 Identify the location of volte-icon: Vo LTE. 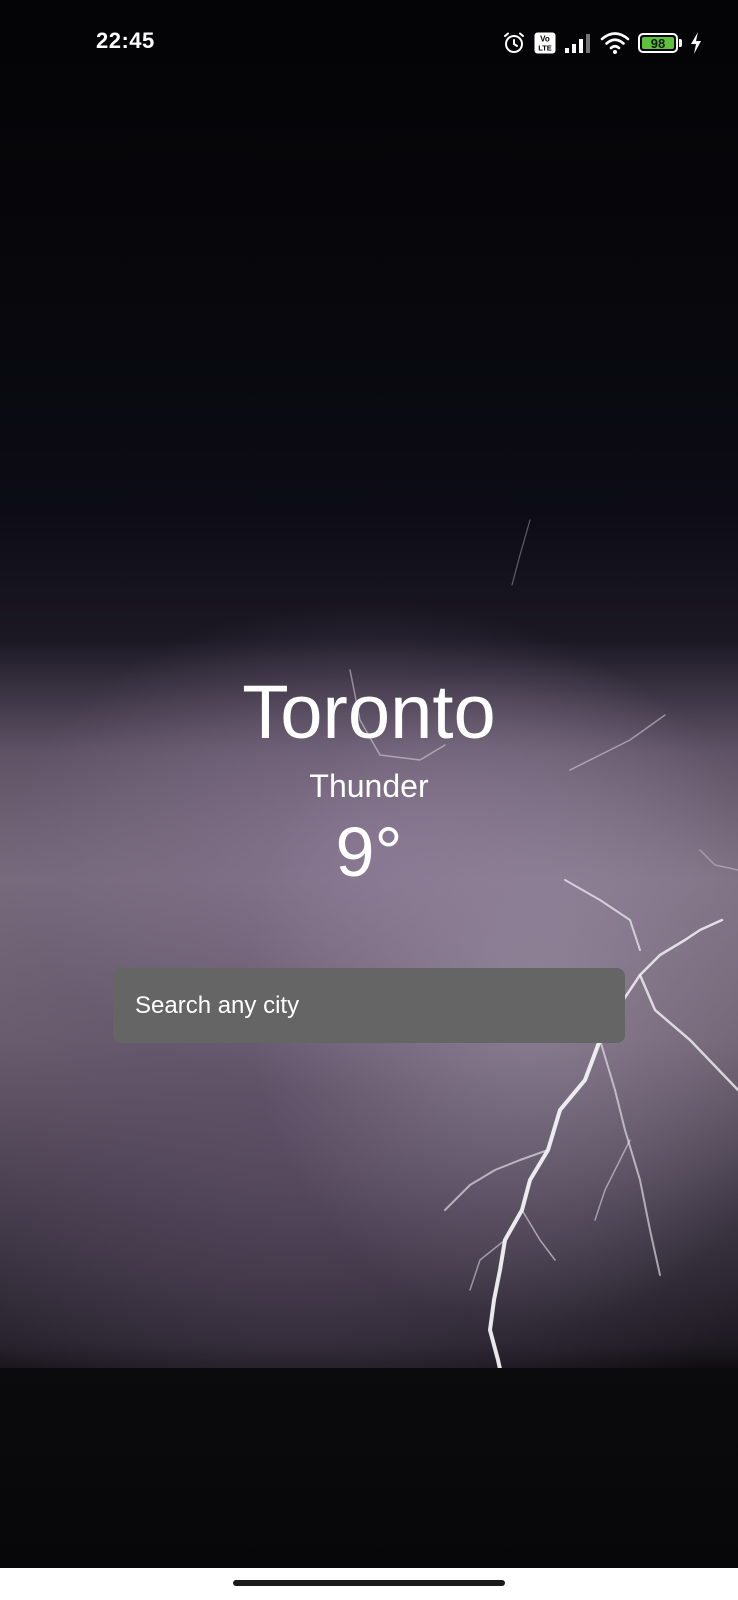
(545, 43).